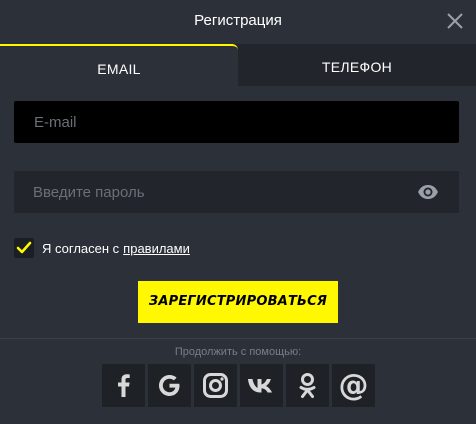 This screenshot has width=476, height=424. I want to click on password-field-wrapper, so click(236, 192).